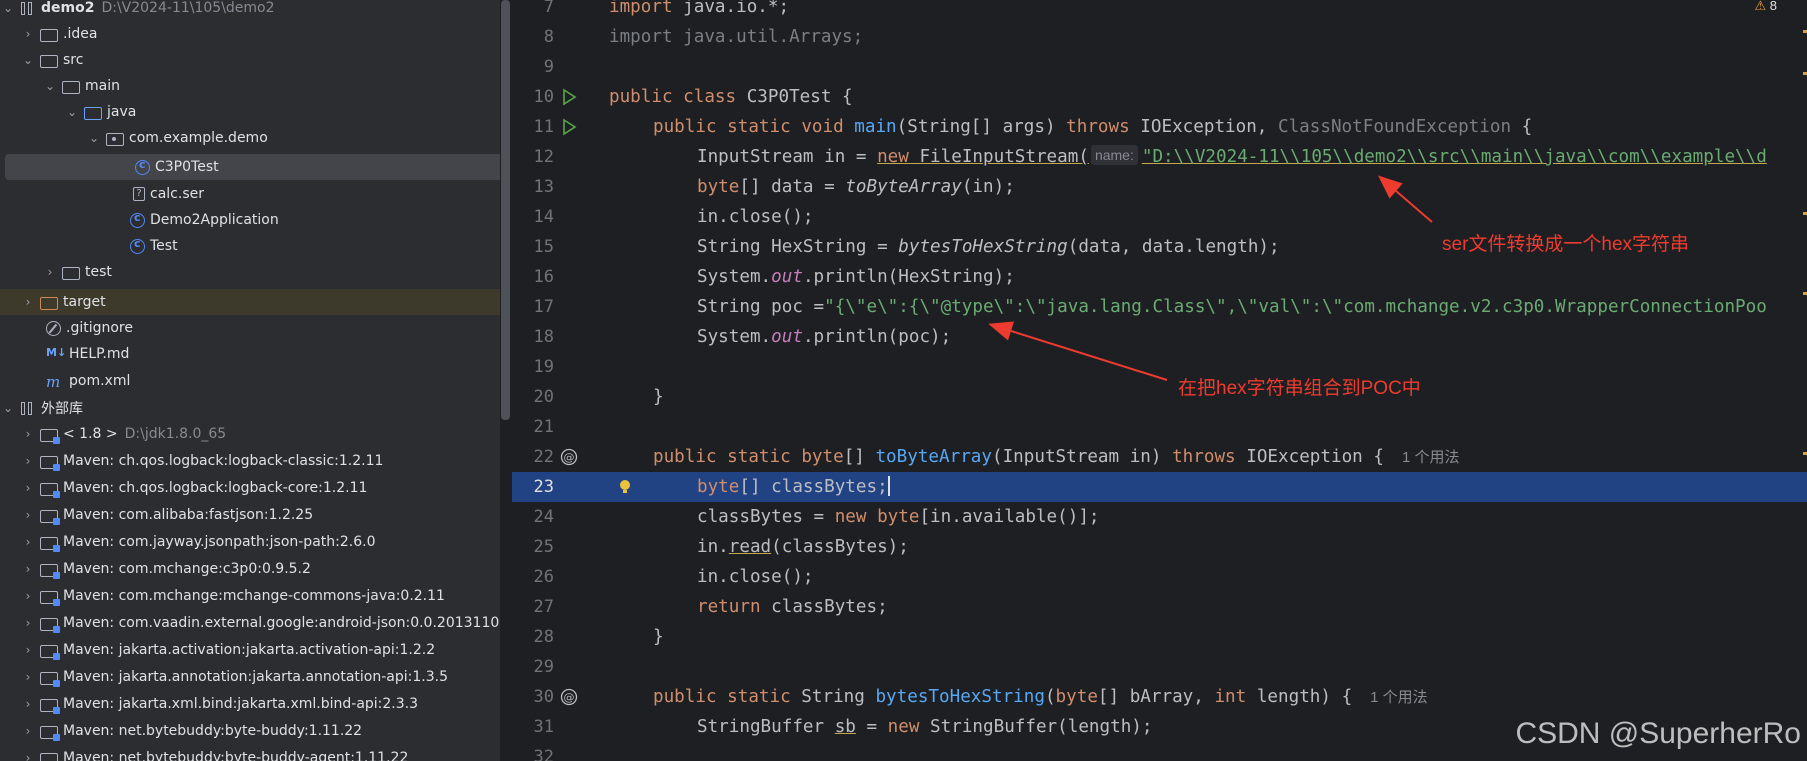 The height and width of the screenshot is (761, 1807). I want to click on watermark: CSDN @SuperherRo, so click(1658, 733).